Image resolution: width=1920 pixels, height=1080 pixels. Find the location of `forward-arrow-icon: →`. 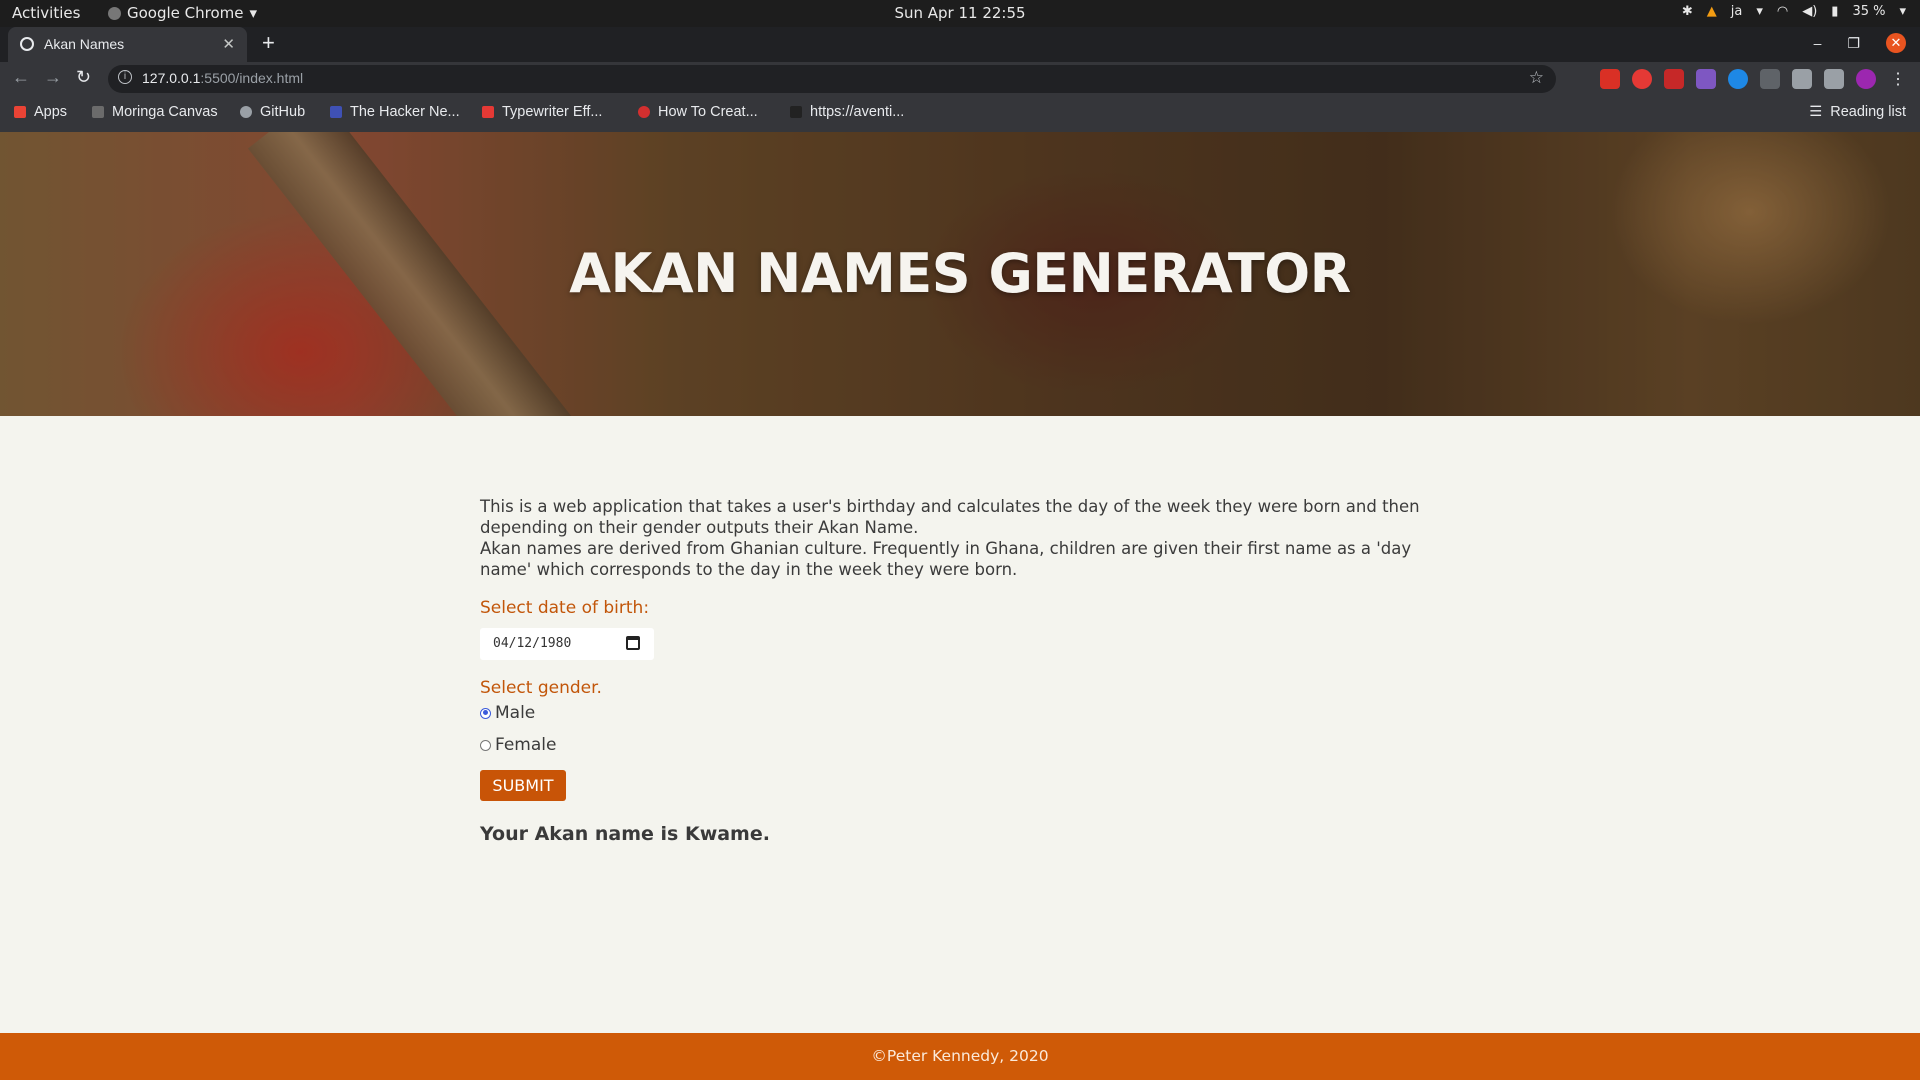

forward-arrow-icon: → is located at coordinates (53, 77).